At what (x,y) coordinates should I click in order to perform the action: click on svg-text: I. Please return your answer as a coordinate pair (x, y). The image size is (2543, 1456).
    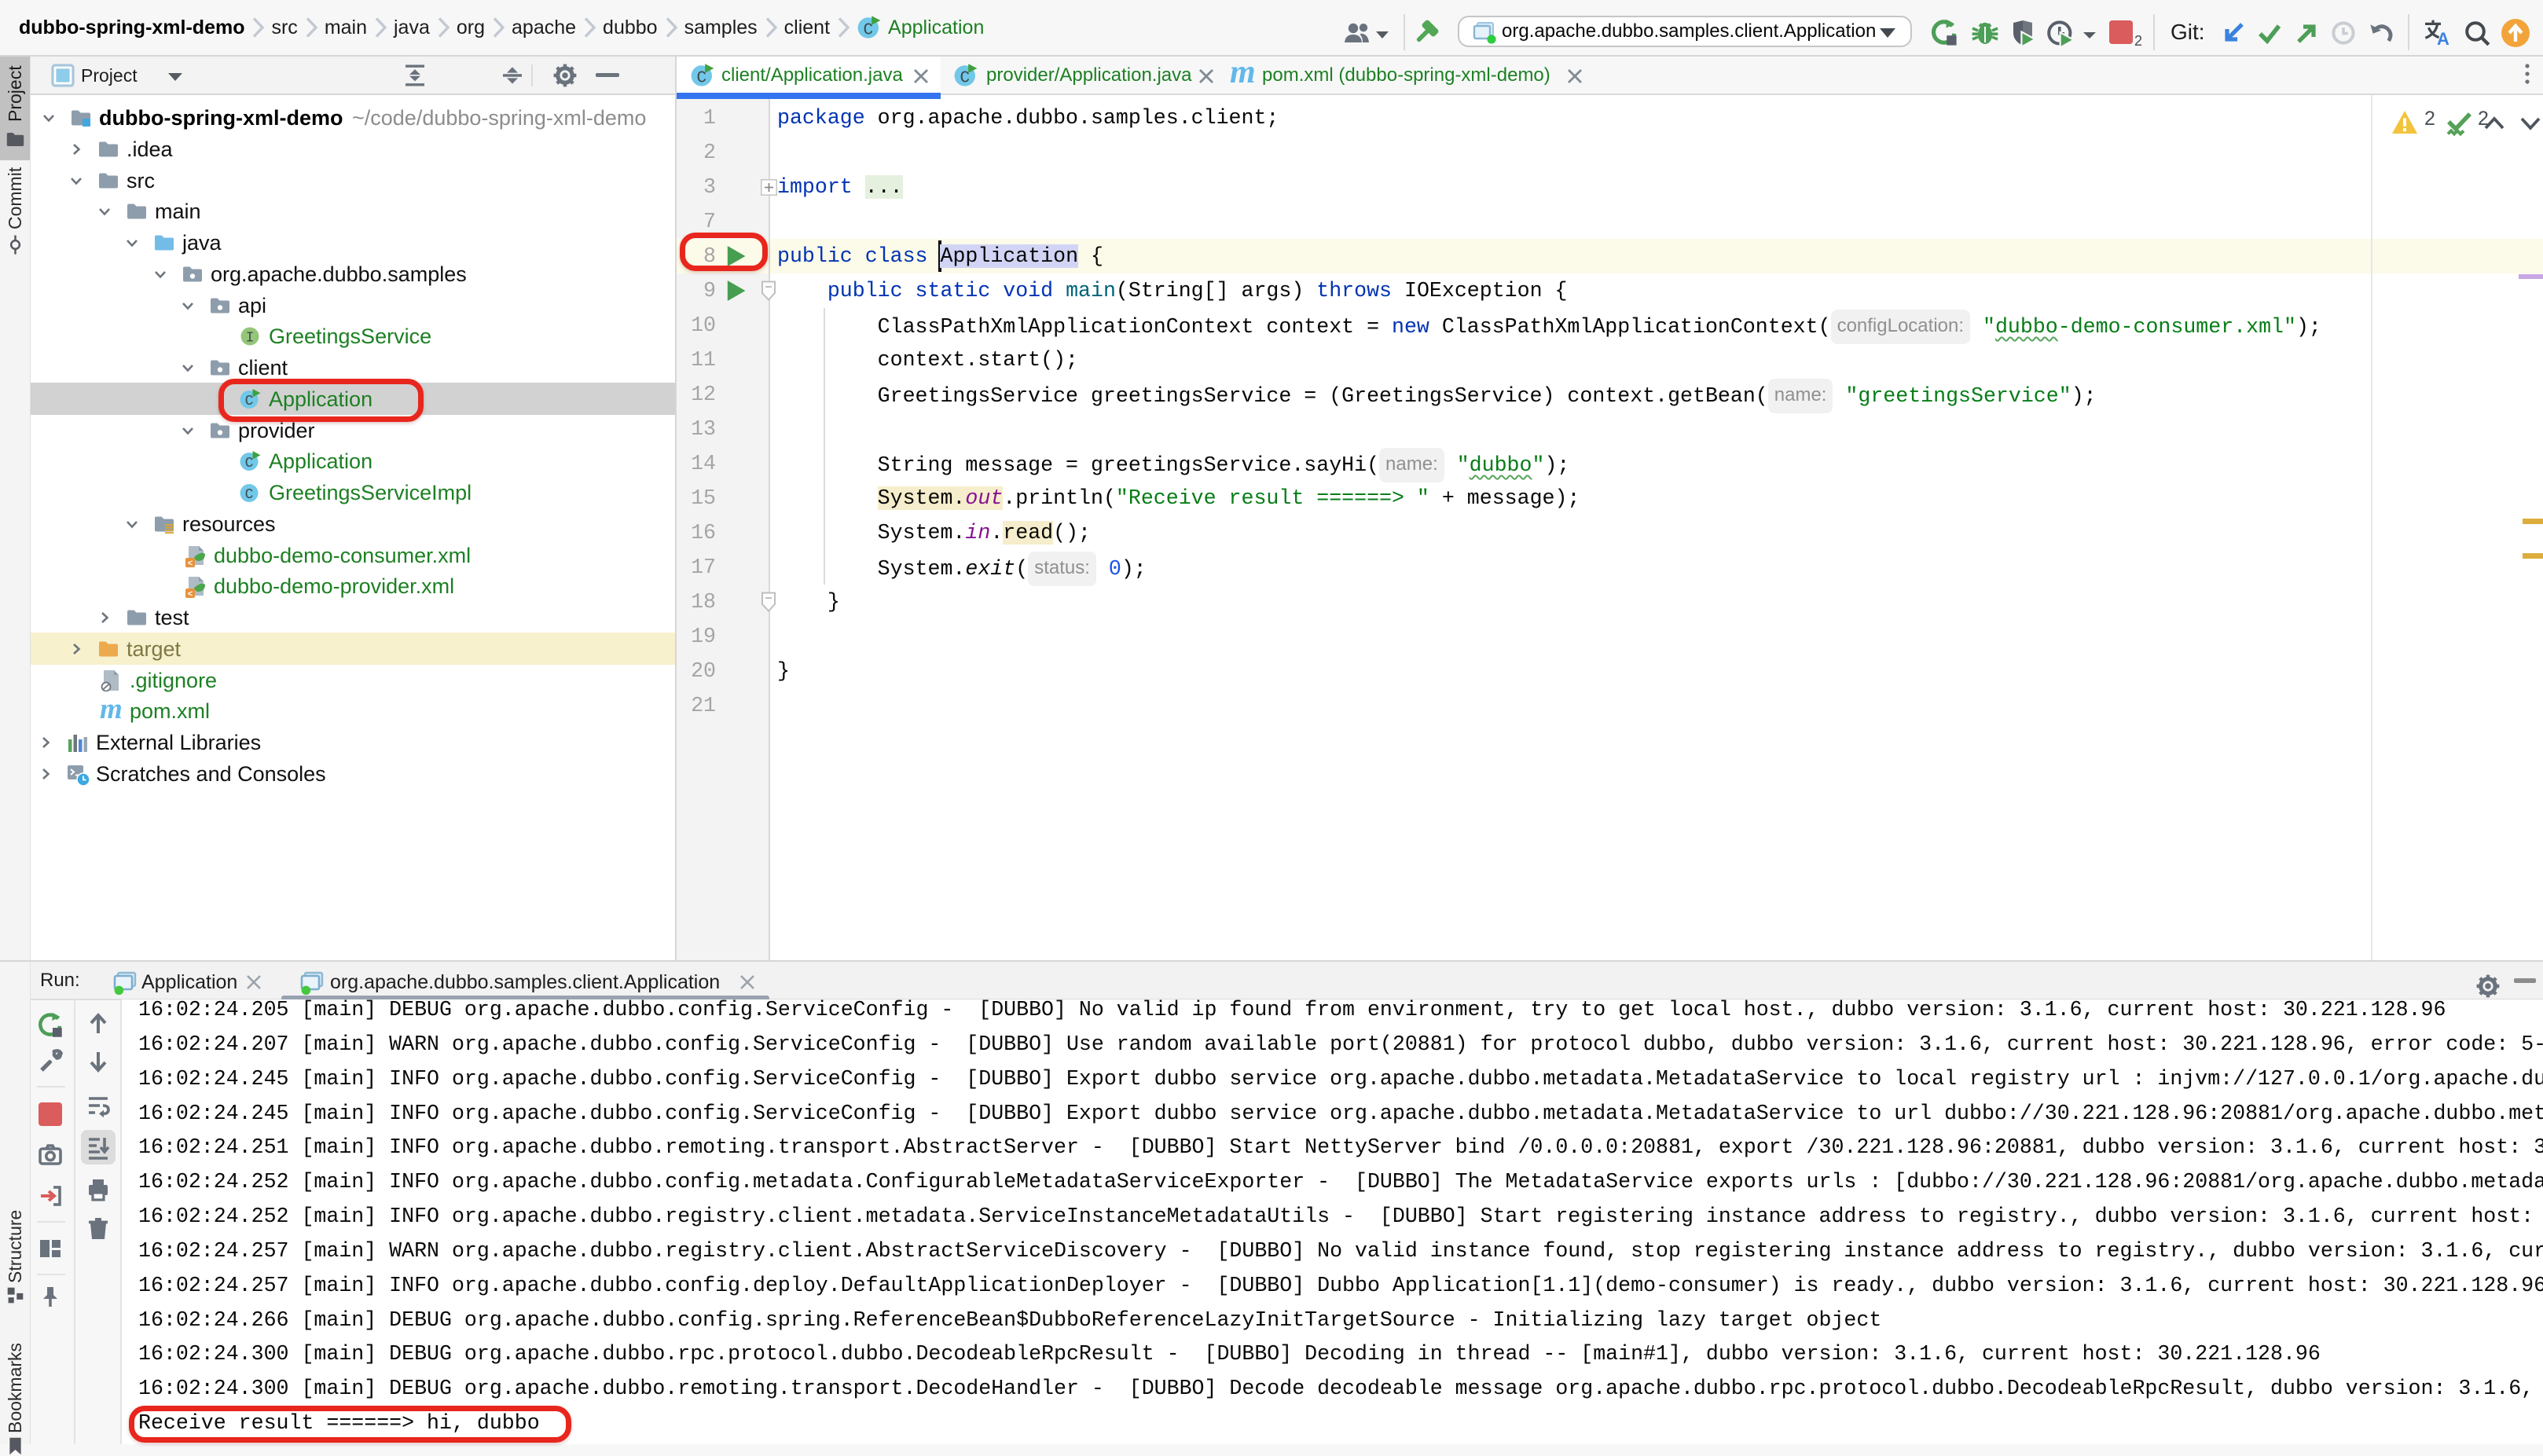
    Looking at the image, I should click on (250, 339).